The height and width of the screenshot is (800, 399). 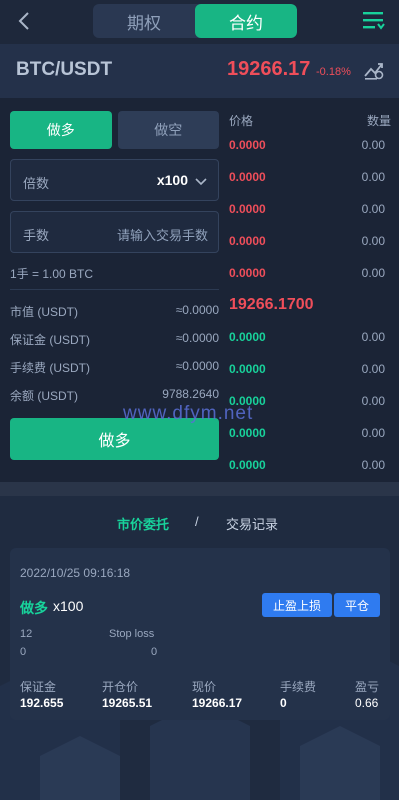 I want to click on mode-switch: 期权 合约, so click(x=195, y=21).